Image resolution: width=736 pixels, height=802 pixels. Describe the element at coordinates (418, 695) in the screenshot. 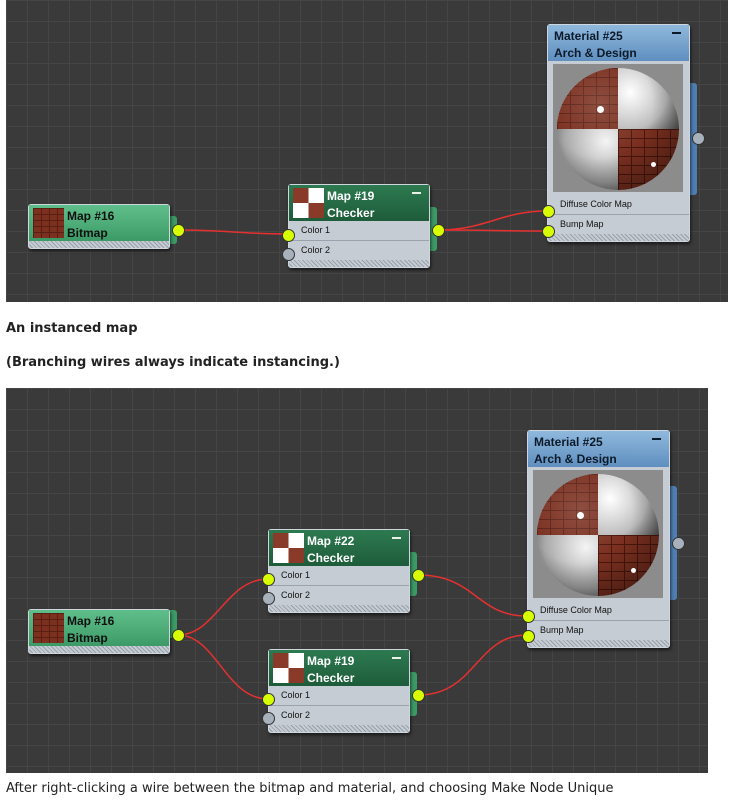

I see `checker-bottom-output-port` at that location.